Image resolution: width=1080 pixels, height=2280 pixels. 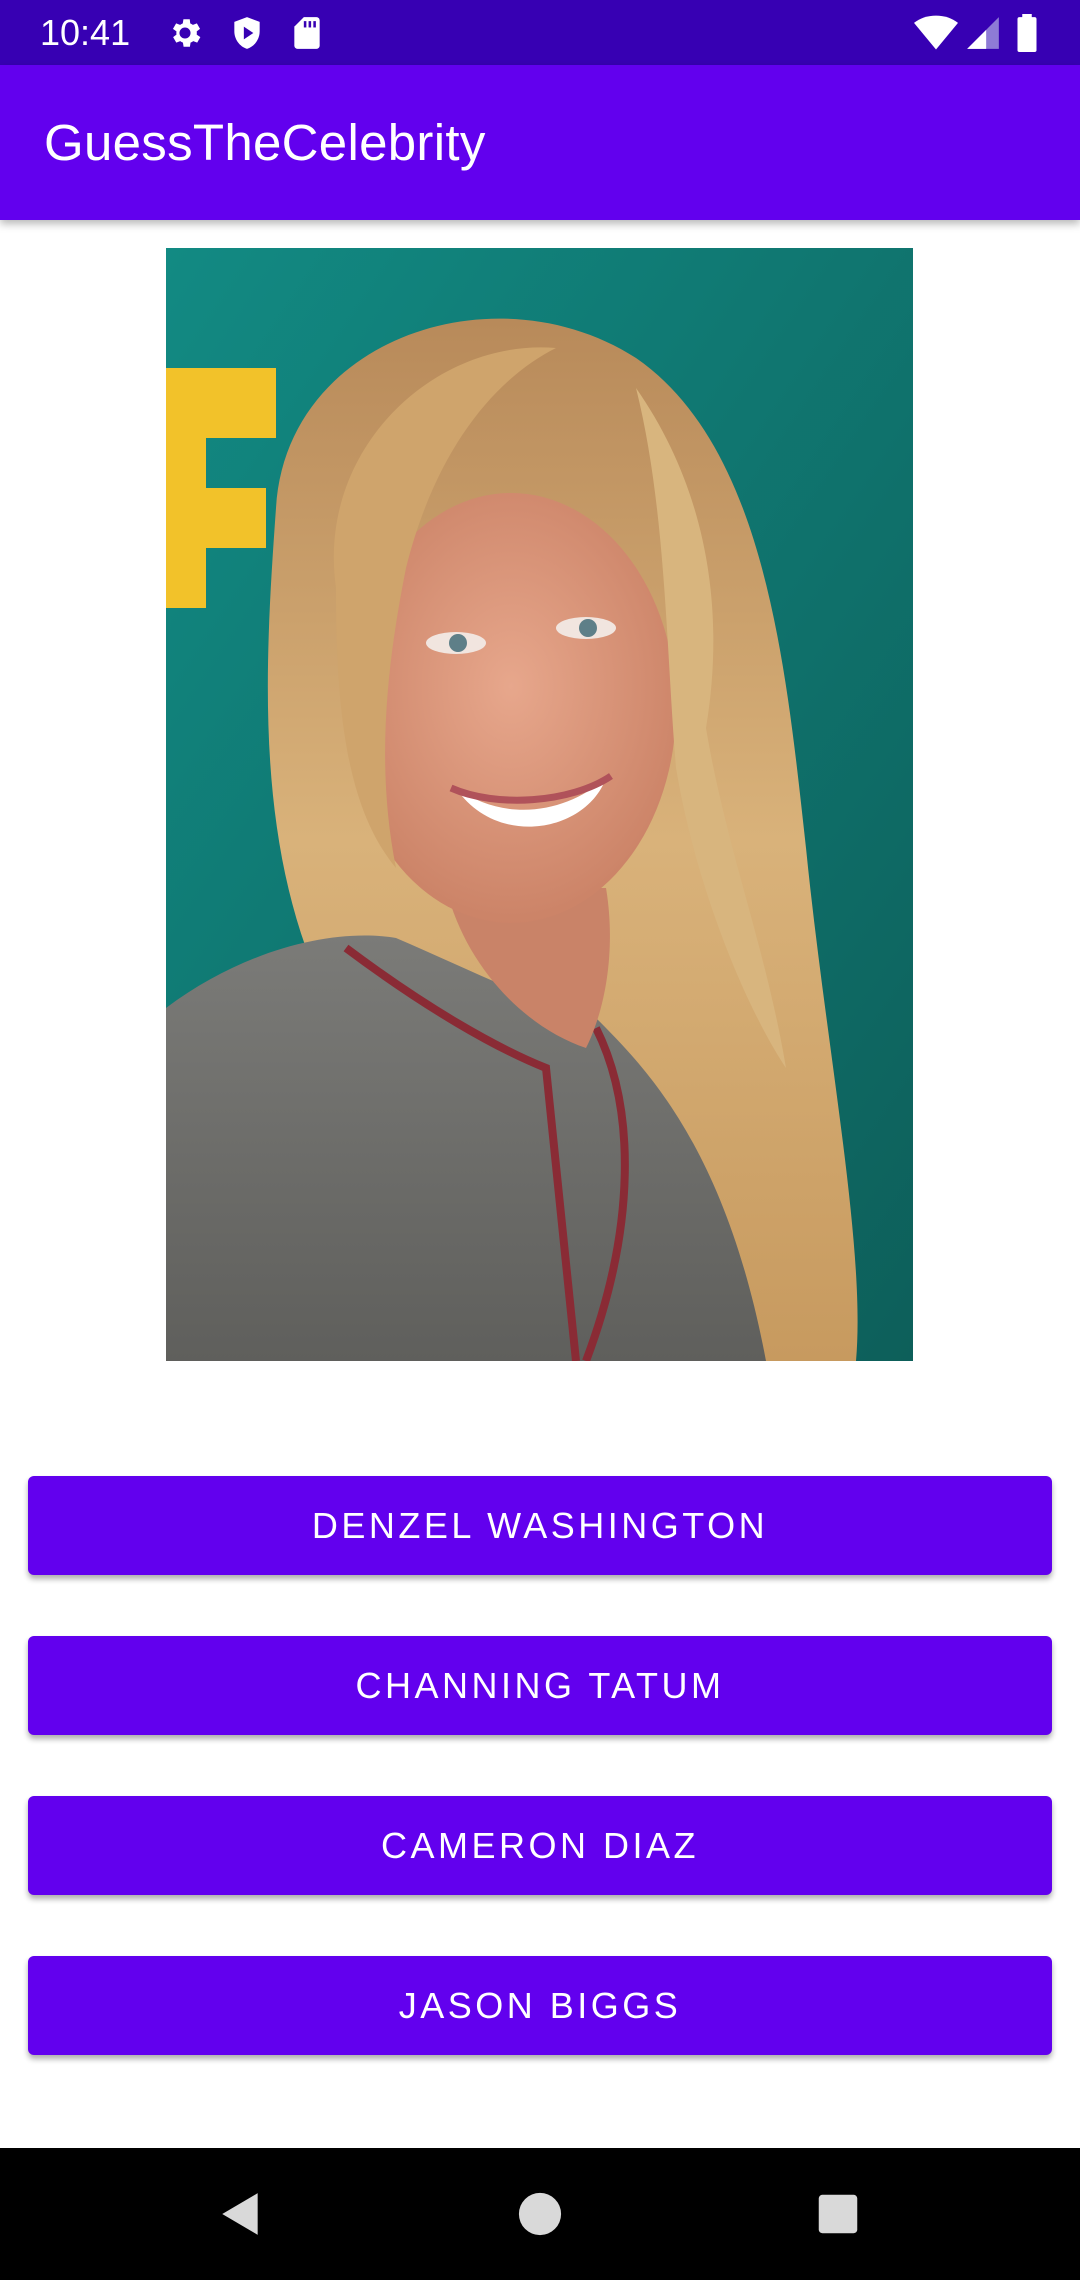 I want to click on answer-button-1: DENZEL WASHINGTON, so click(x=540, y=1525).